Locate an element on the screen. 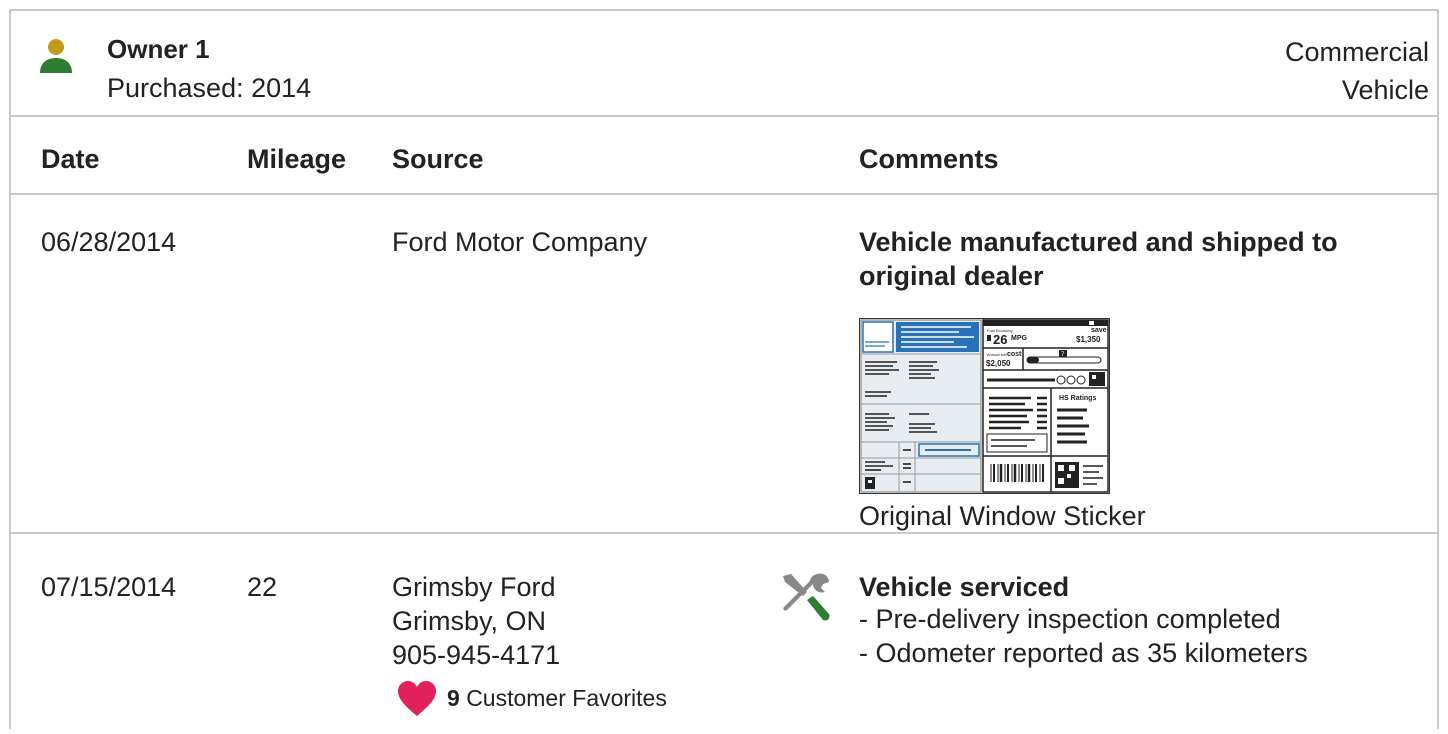 The height and width of the screenshot is (734, 1448). svg-text: Annual fuel is located at coordinates (997, 354).